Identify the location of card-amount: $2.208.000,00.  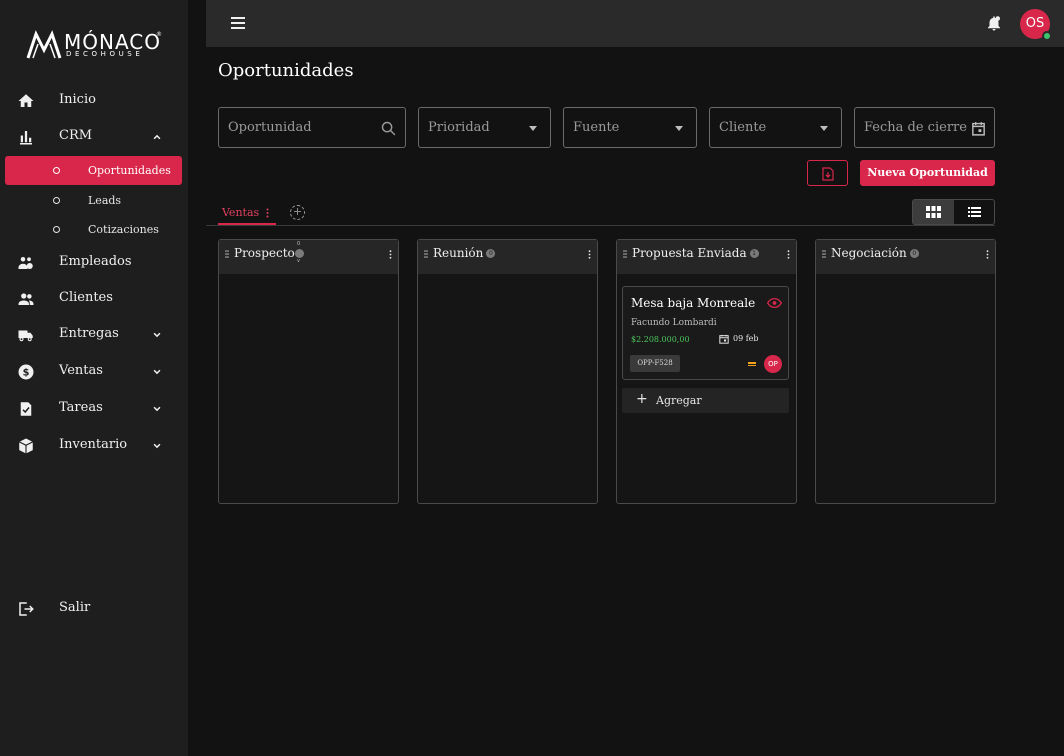
(660, 339).